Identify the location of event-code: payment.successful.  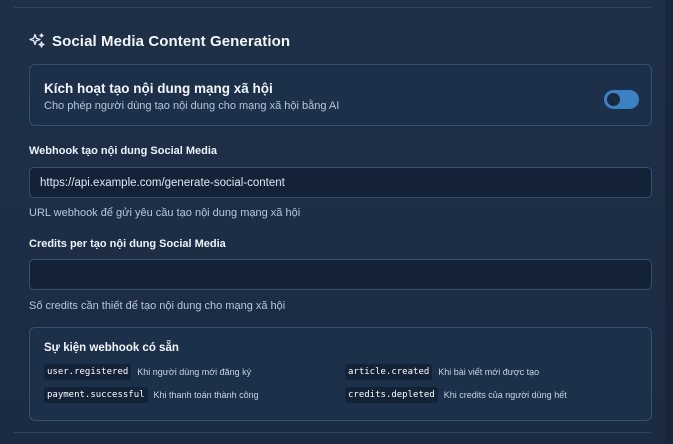
(96, 395).